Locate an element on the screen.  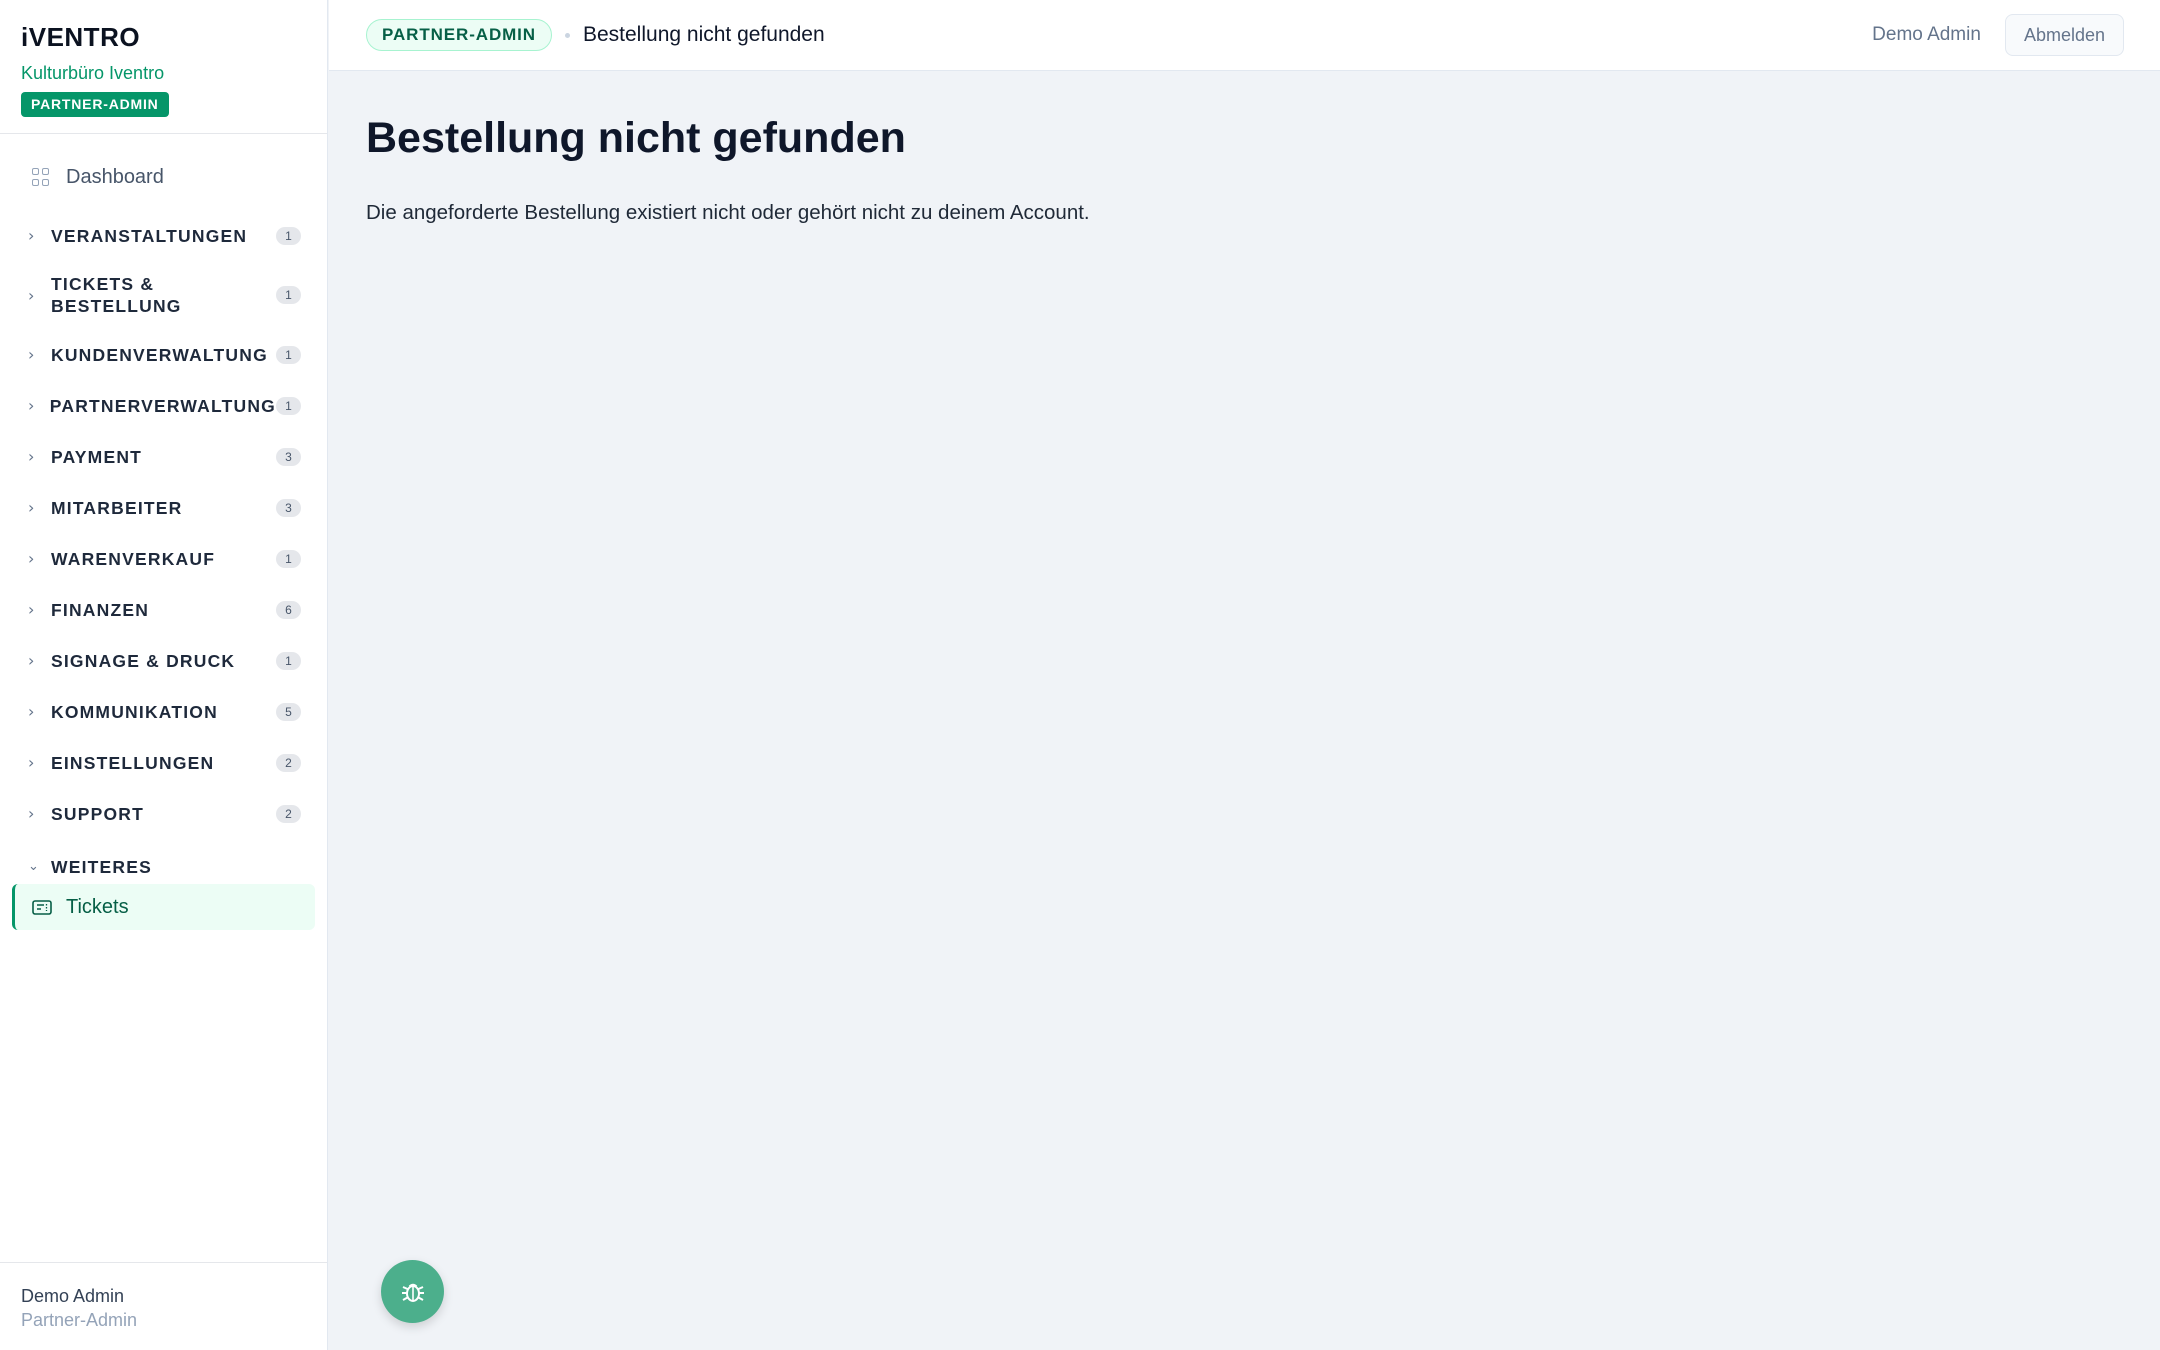
logout-button: Abmelden is located at coordinates (2064, 35).